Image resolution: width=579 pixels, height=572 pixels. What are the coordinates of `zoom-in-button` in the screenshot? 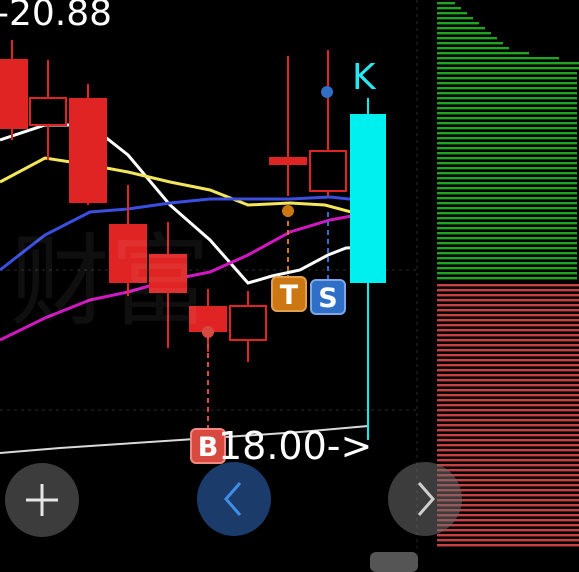 It's located at (42, 500).